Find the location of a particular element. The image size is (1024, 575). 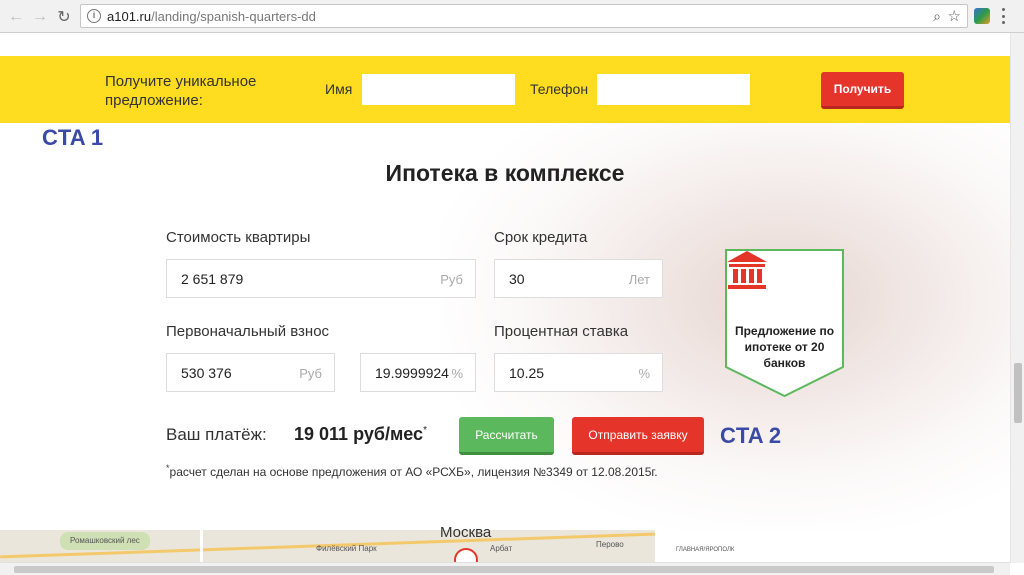

map-label: Ромашковский лес is located at coordinates (105, 540).